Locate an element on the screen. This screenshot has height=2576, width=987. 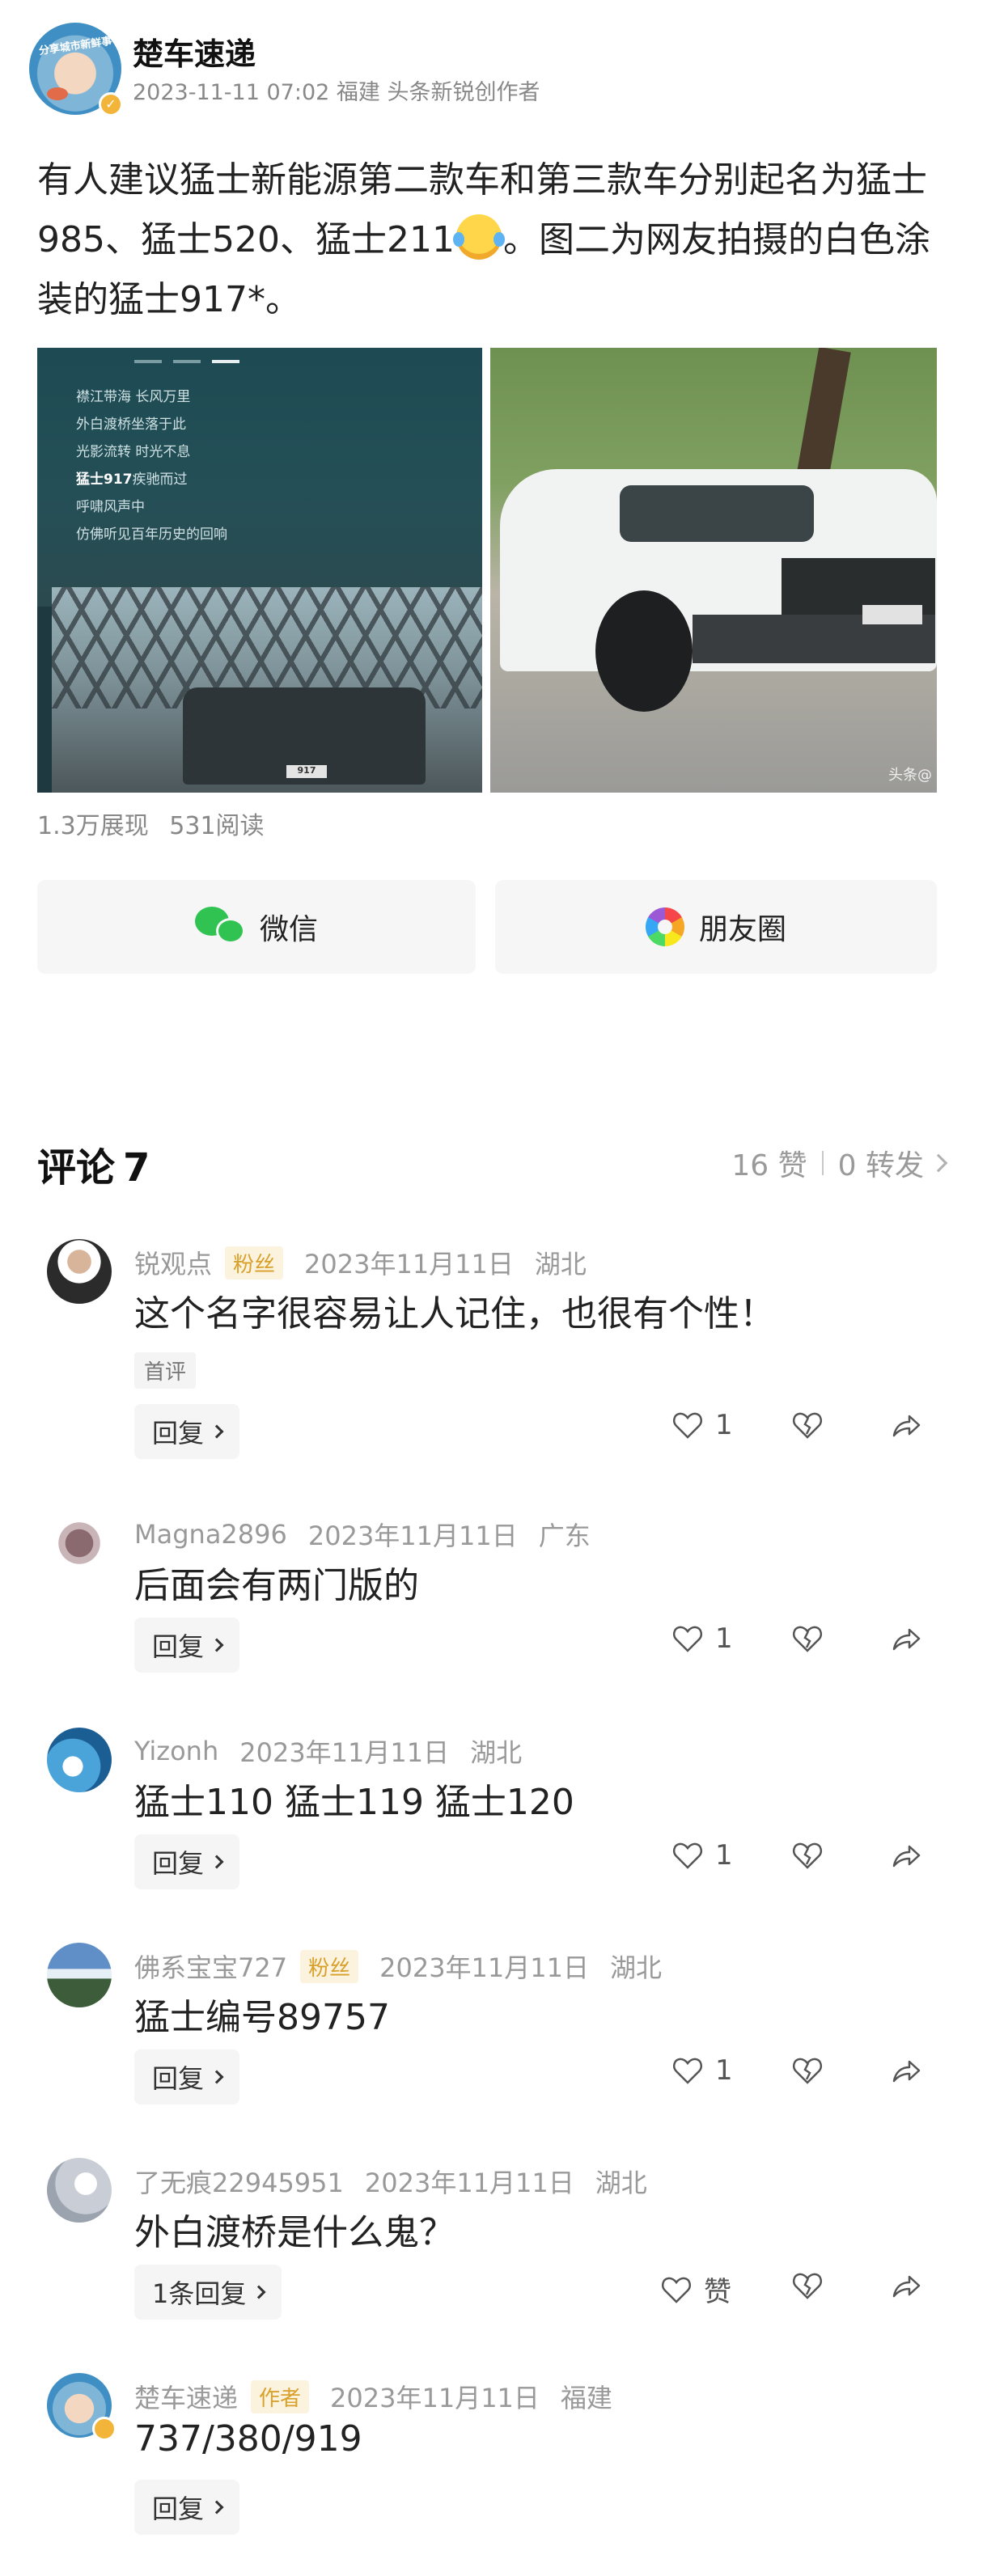
comment-item: 佛系宝宝727 粉丝 2023年11月11日 湖北 猛士编号89757 回复 1 is located at coordinates (493, 2032).